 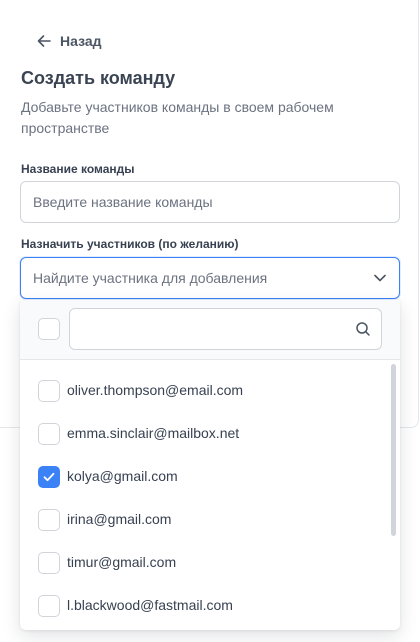 I want to click on checkmark-icon, so click(x=49, y=477).